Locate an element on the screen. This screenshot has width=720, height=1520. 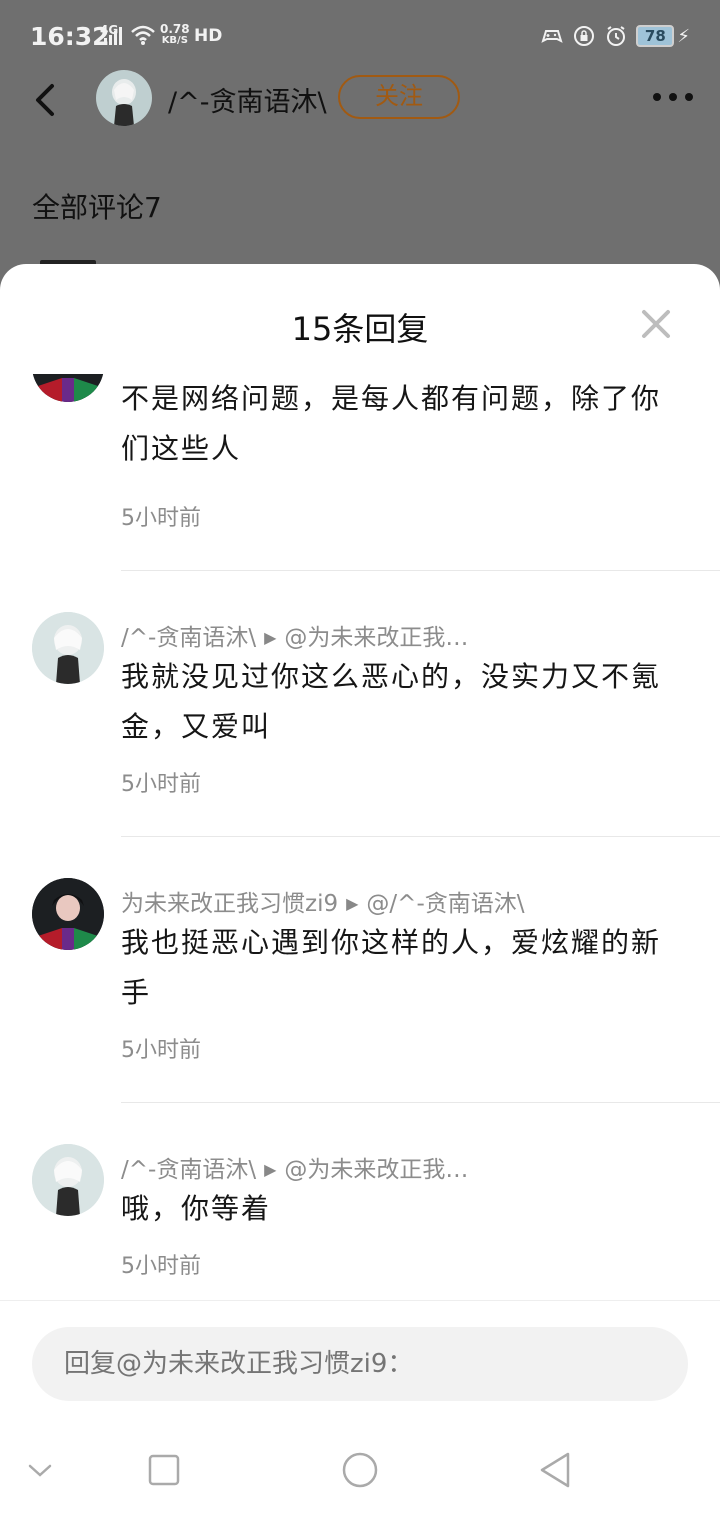
network-speed: 0.78 KB/S is located at coordinates (175, 35).